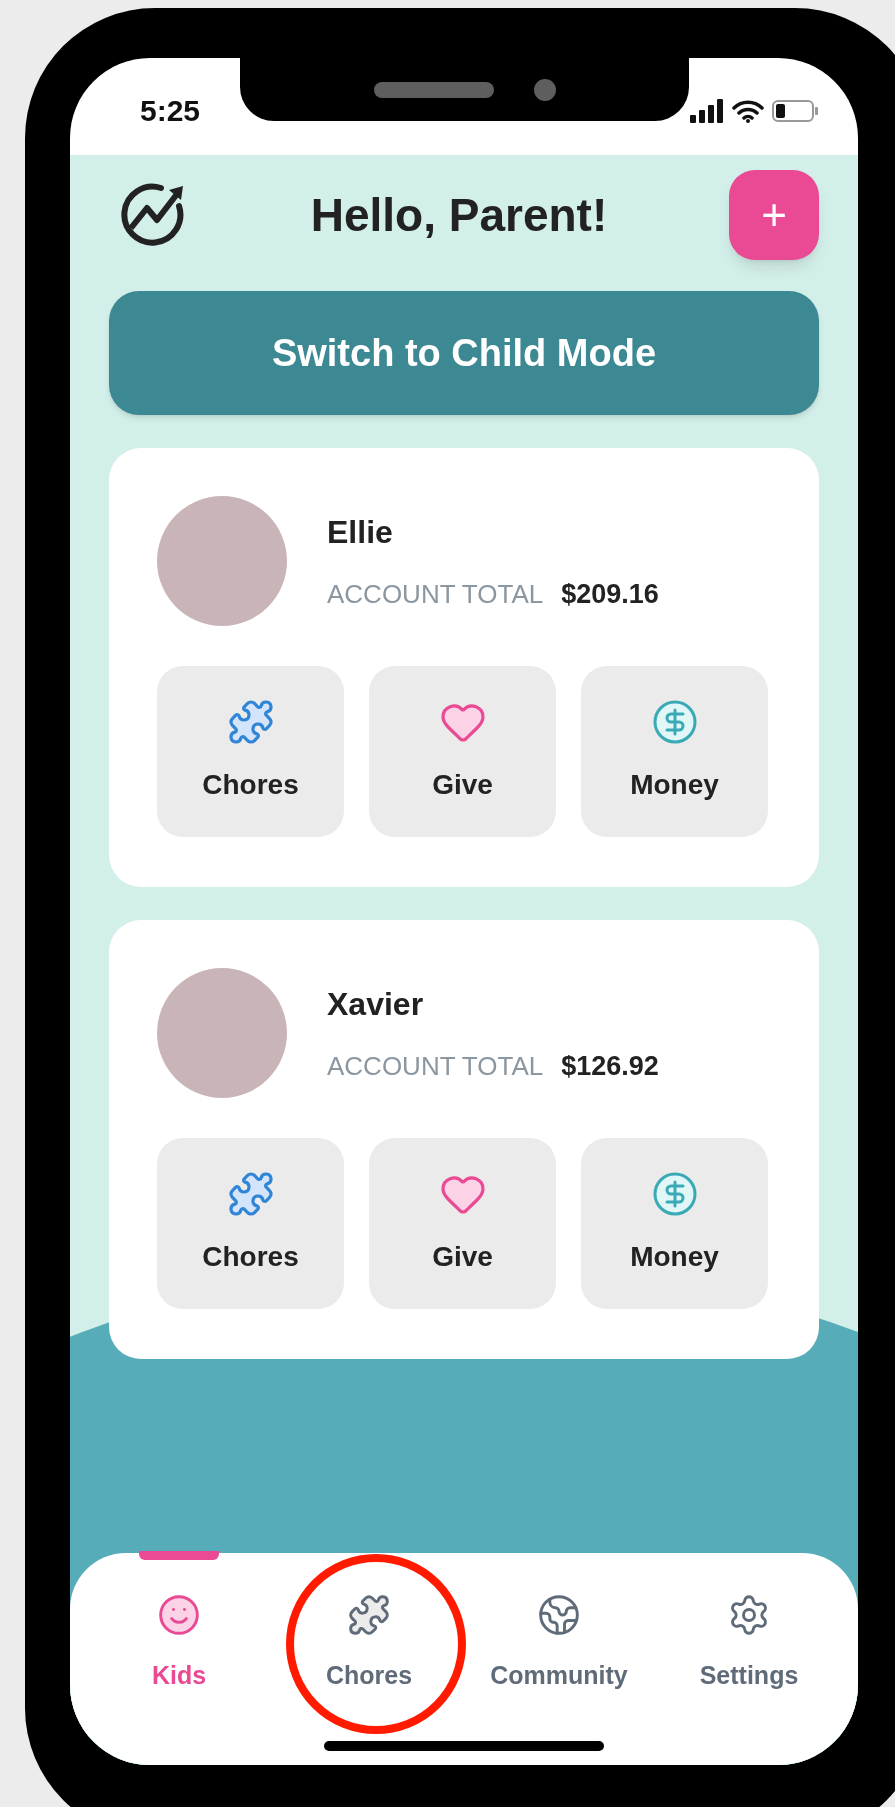  Describe the element at coordinates (464, 353) in the screenshot. I see `switch-mode-button: Switch to Child Mode` at that location.